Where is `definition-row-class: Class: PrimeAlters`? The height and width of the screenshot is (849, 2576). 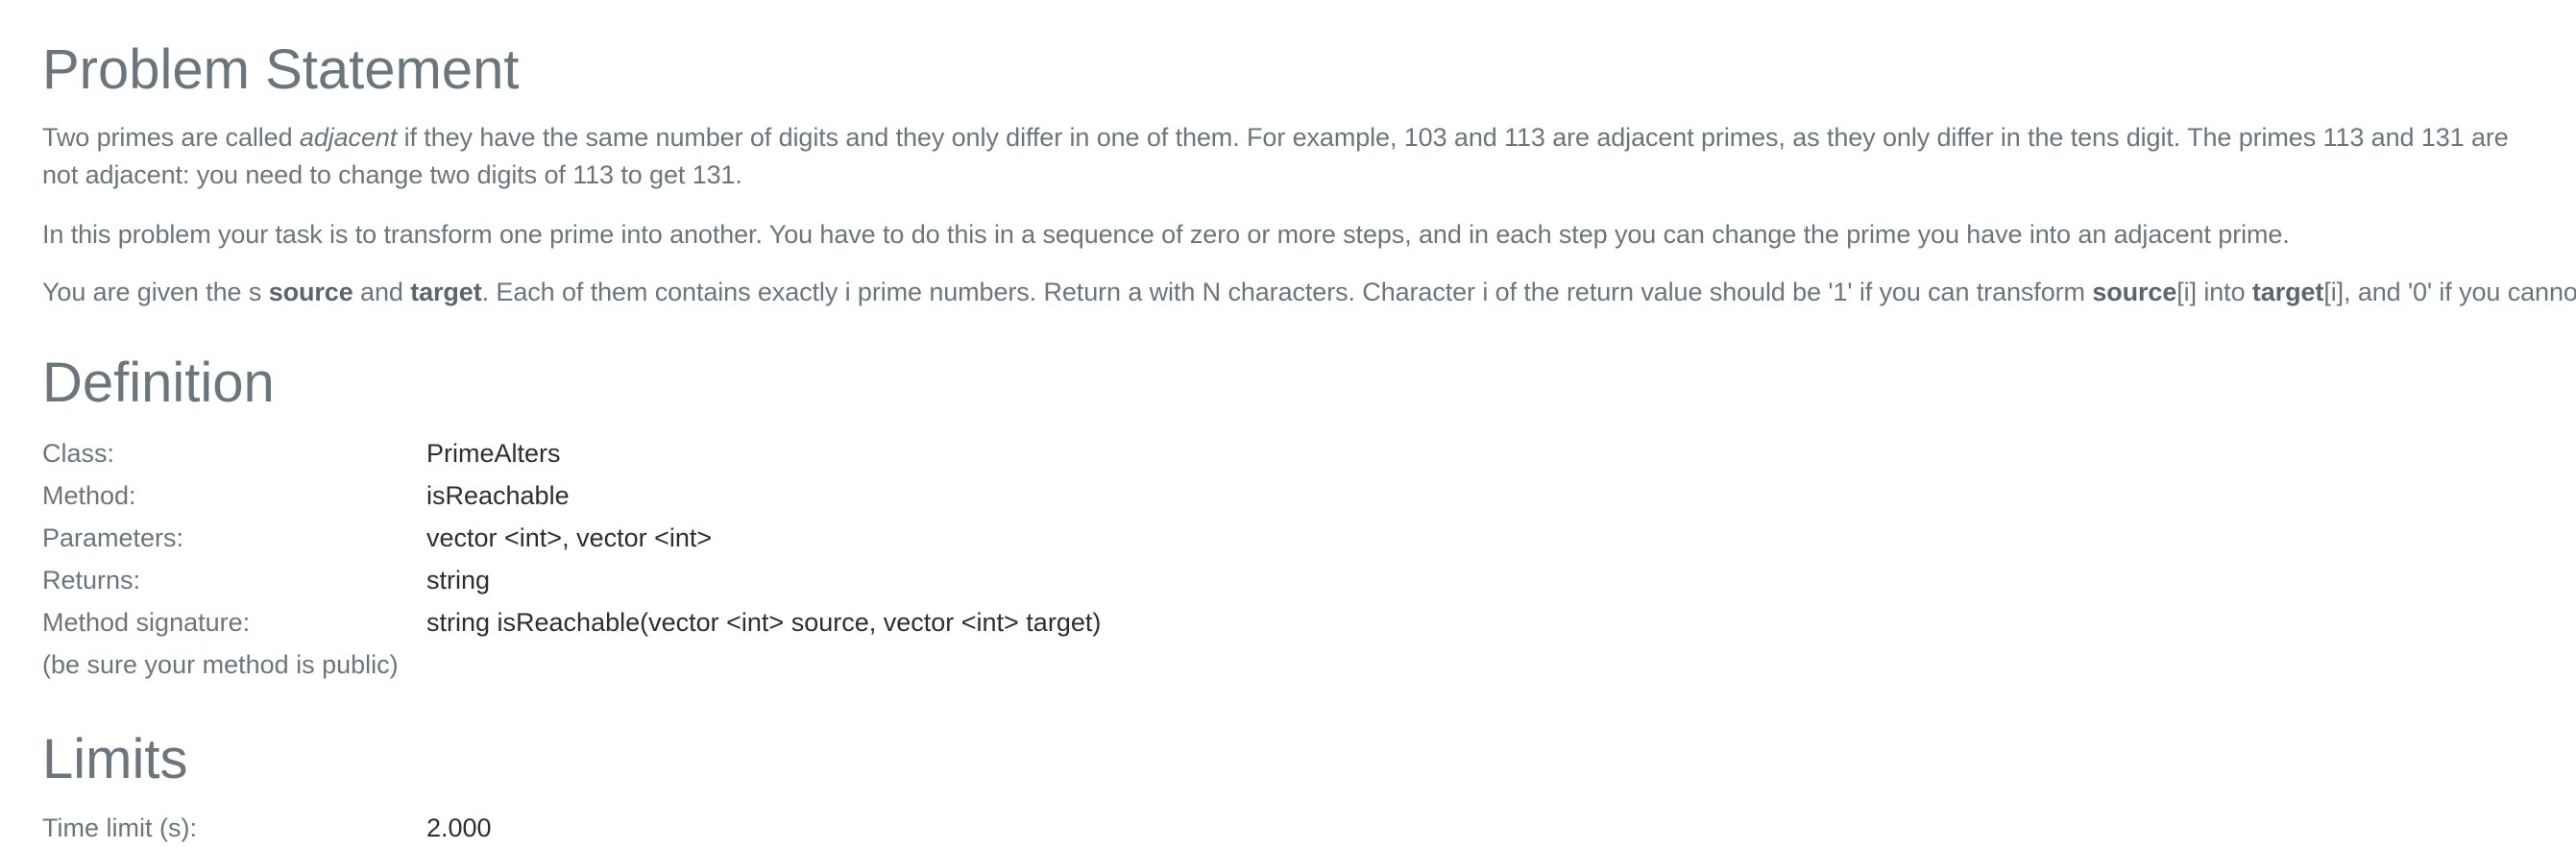 definition-row-class: Class: PrimeAlters is located at coordinates (571, 453).